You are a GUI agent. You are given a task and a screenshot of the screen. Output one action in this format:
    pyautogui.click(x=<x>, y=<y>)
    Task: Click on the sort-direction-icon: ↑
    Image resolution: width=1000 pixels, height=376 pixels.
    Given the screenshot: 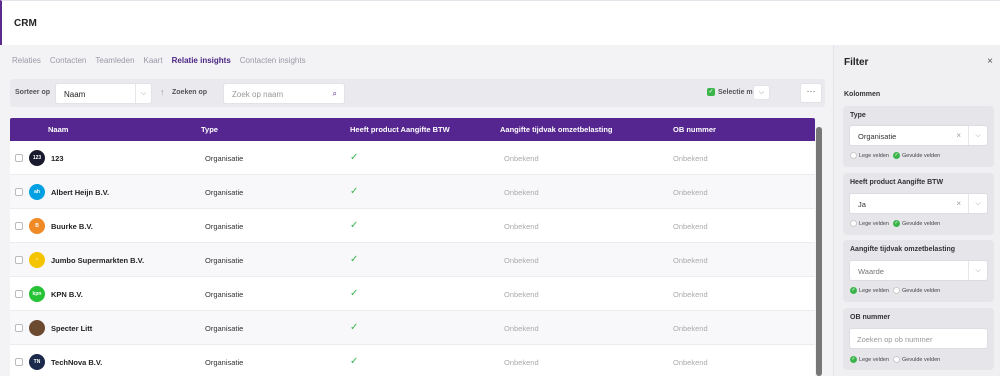 What is the action you would take?
    pyautogui.click(x=162, y=92)
    